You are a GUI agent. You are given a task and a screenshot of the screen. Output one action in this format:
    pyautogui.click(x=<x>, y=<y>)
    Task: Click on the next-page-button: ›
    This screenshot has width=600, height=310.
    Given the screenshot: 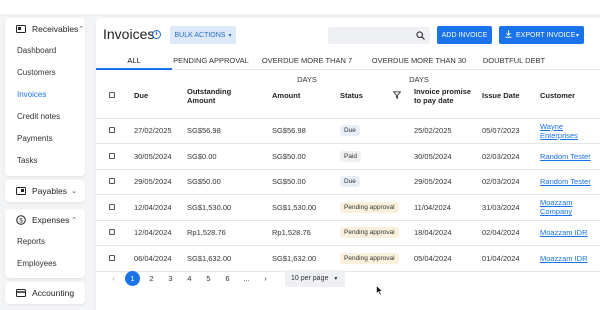 What is the action you would take?
    pyautogui.click(x=265, y=278)
    